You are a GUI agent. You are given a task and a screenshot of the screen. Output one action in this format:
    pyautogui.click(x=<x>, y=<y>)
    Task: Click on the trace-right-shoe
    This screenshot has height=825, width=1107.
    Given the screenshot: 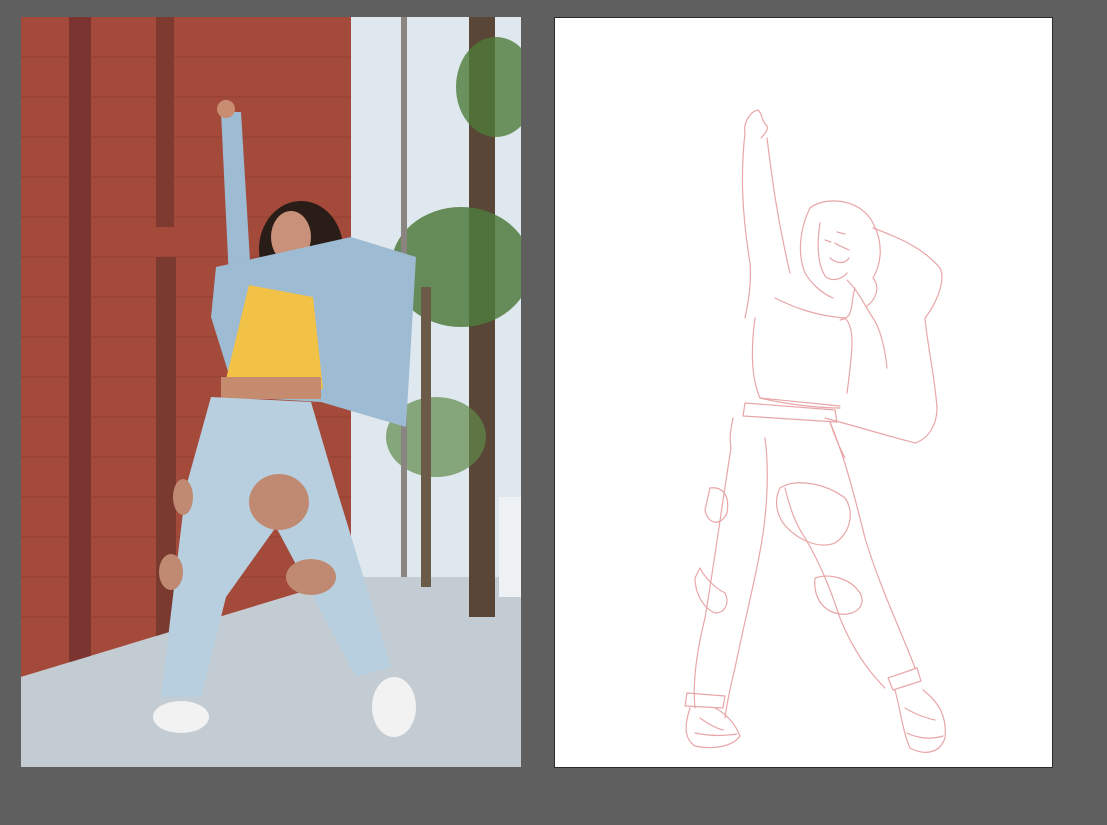 What is the action you would take?
    pyautogui.click(x=920, y=721)
    